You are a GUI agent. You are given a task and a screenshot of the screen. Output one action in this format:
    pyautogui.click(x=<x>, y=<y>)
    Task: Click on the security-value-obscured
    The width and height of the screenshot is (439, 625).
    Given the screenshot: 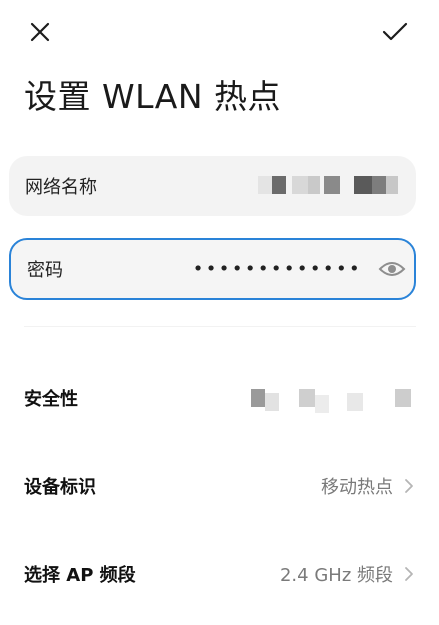 What is the action you would take?
    pyautogui.click(x=327, y=400)
    